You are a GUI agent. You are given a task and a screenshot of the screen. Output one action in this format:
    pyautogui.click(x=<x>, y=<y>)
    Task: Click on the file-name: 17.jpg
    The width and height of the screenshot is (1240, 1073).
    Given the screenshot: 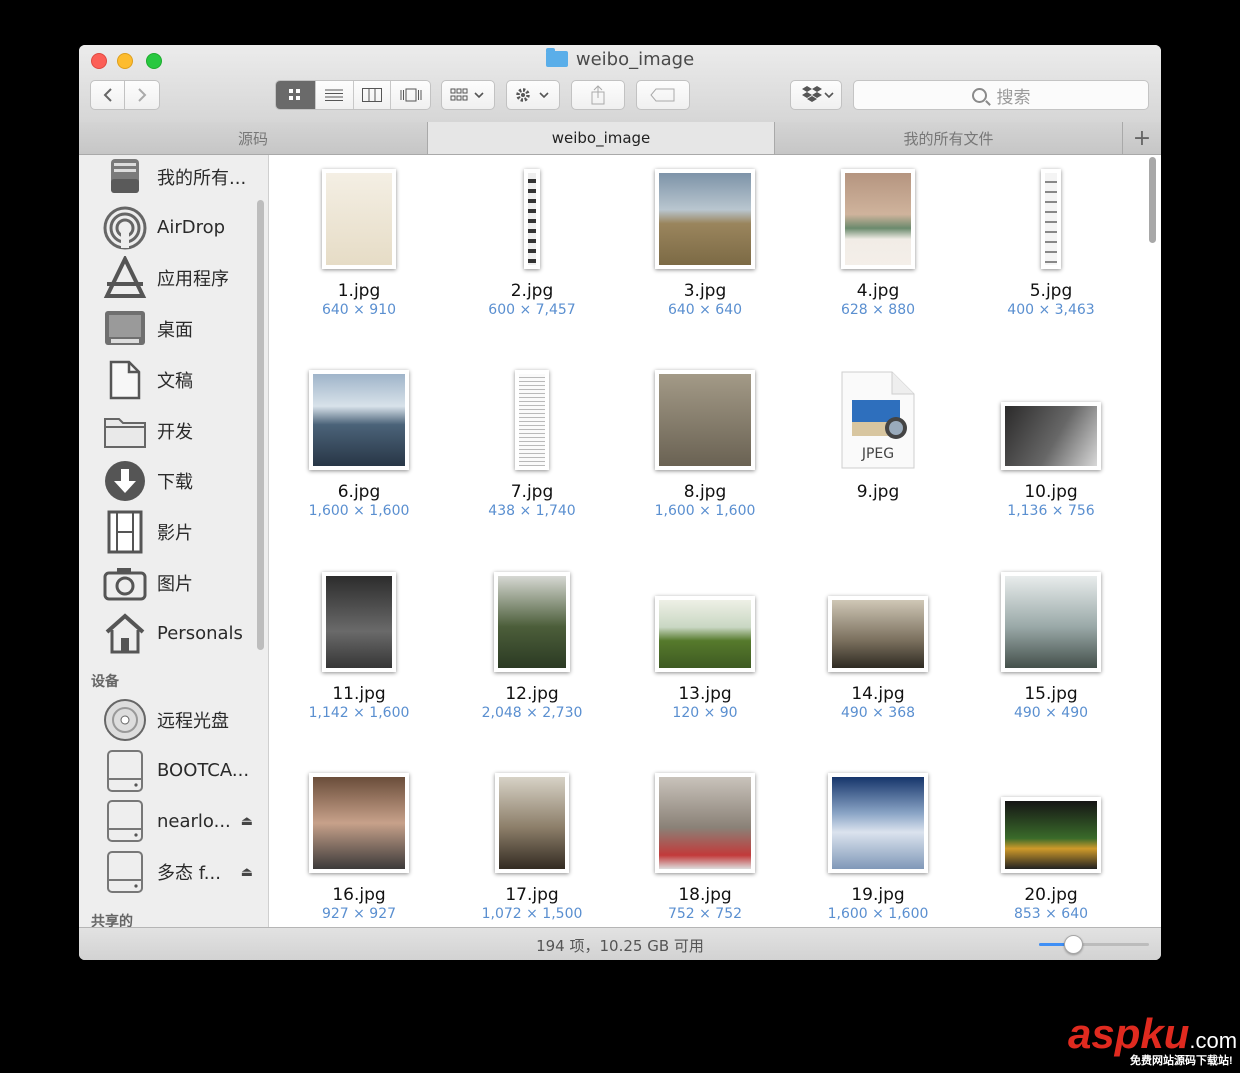 What is the action you would take?
    pyautogui.click(x=532, y=895)
    